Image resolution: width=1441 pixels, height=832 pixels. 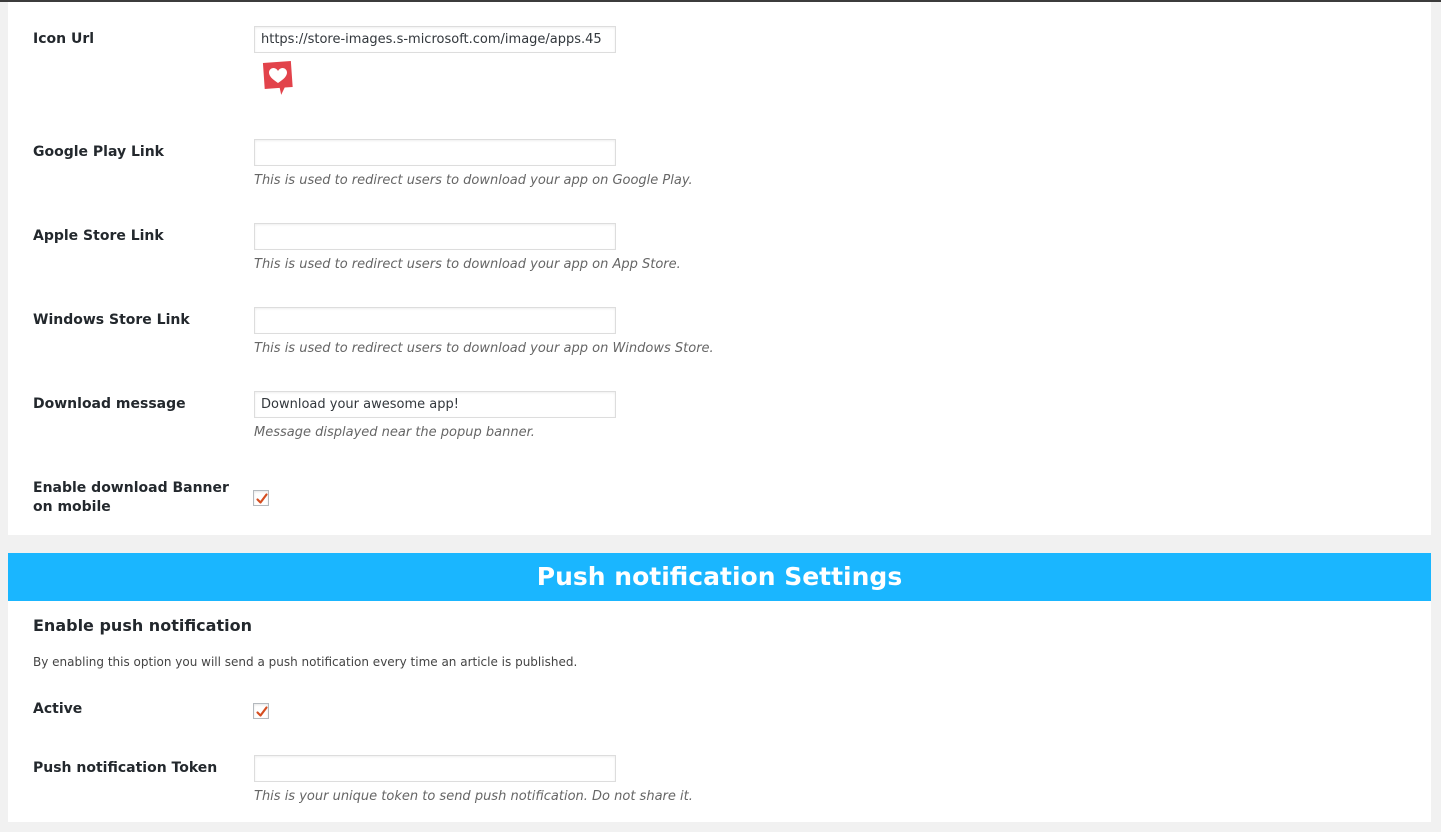 I want to click on apple-store-input, so click(x=435, y=236).